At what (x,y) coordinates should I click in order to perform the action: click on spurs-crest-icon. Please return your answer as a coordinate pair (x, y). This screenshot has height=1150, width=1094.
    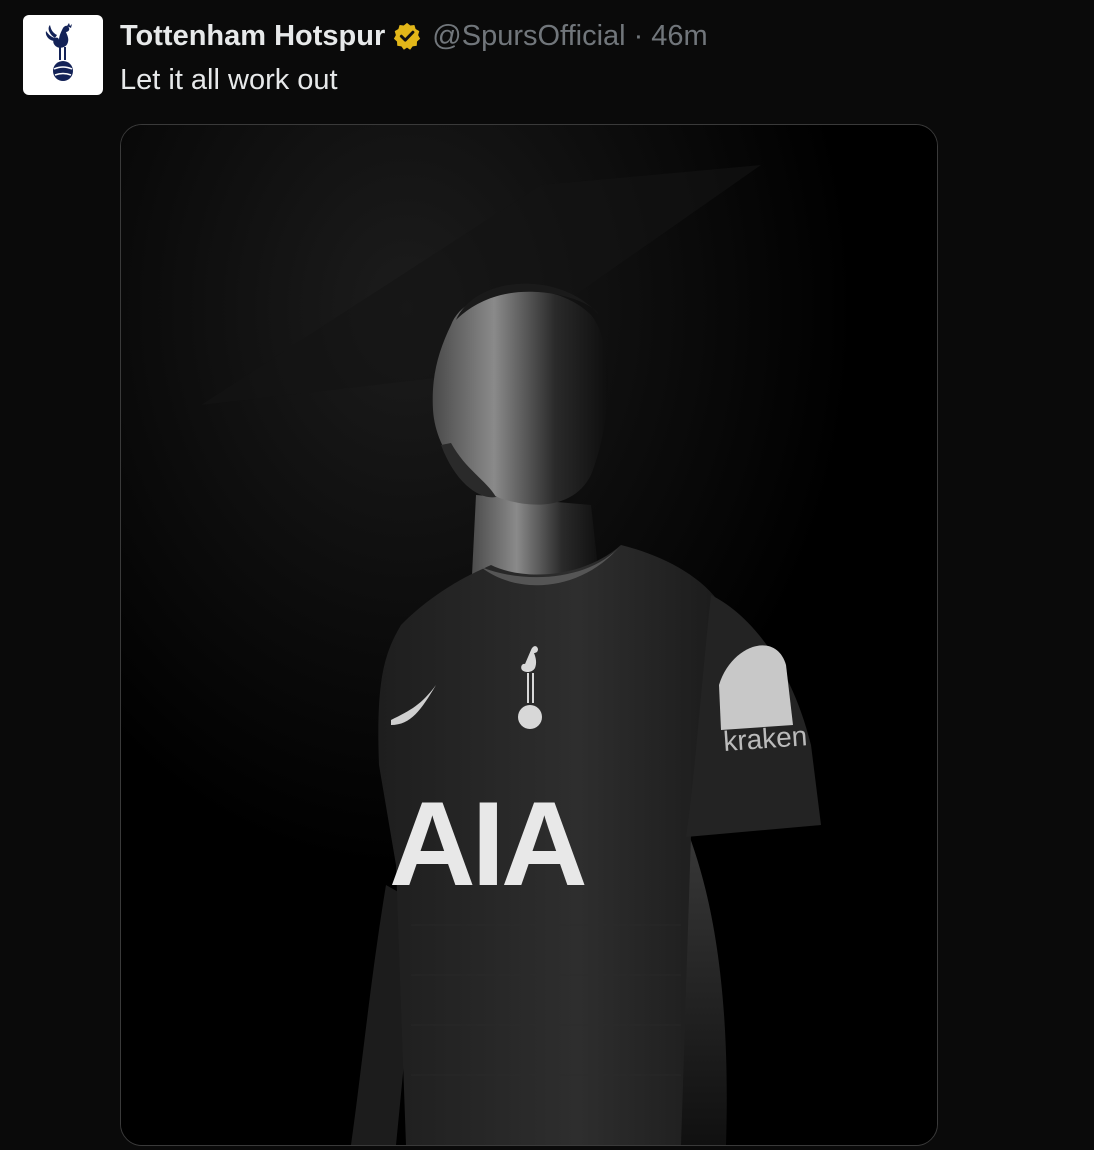
    Looking at the image, I should click on (59, 52).